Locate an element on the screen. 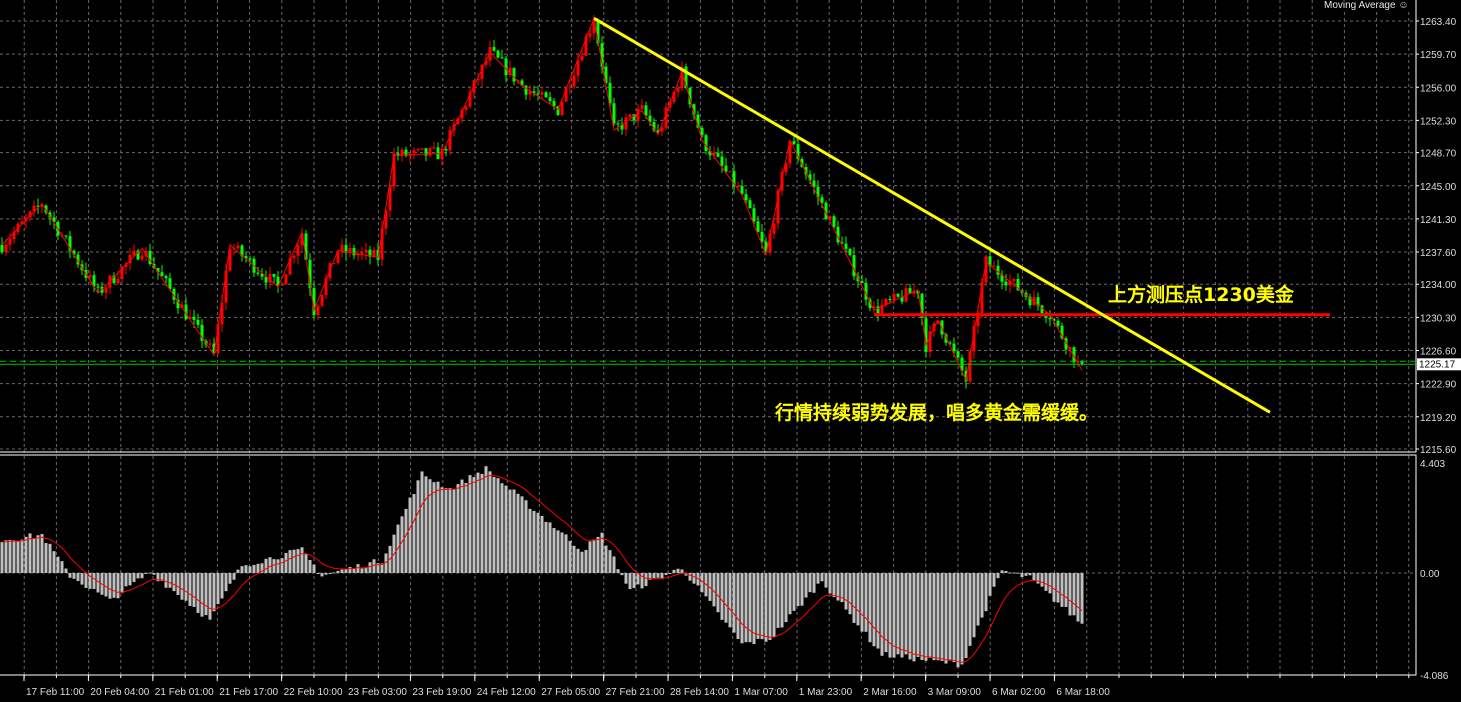 The height and width of the screenshot is (702, 1461). price-tick-label: 1248.70 is located at coordinates (1438, 154).